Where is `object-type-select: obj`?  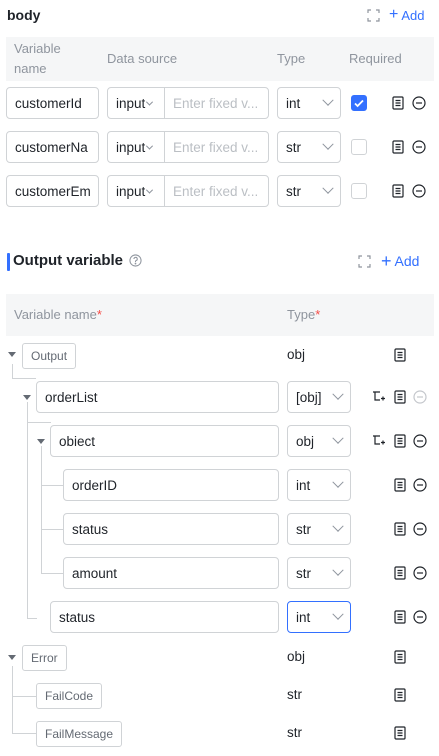
object-type-select: obj is located at coordinates (319, 441).